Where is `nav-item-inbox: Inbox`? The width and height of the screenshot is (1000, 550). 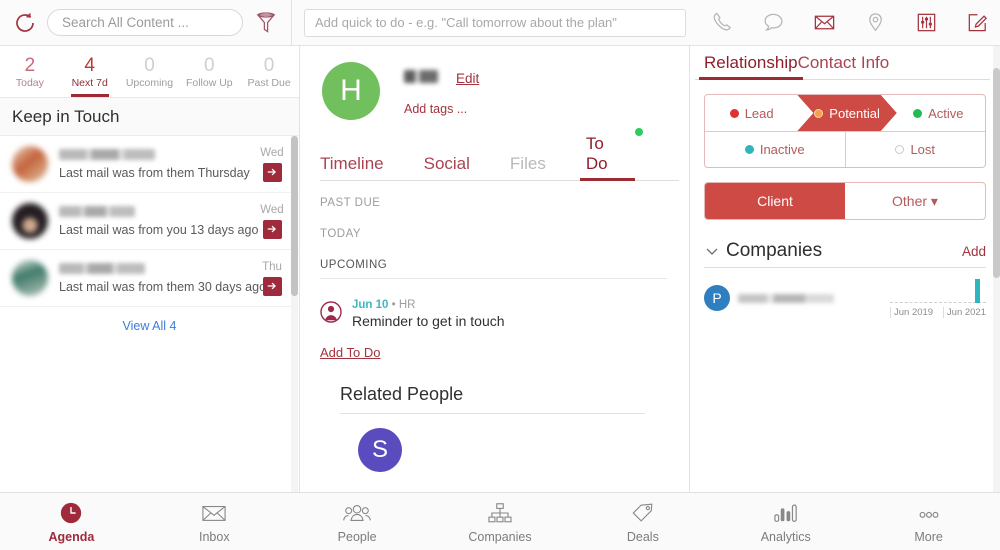
nav-item-inbox: Inbox is located at coordinates (214, 521).